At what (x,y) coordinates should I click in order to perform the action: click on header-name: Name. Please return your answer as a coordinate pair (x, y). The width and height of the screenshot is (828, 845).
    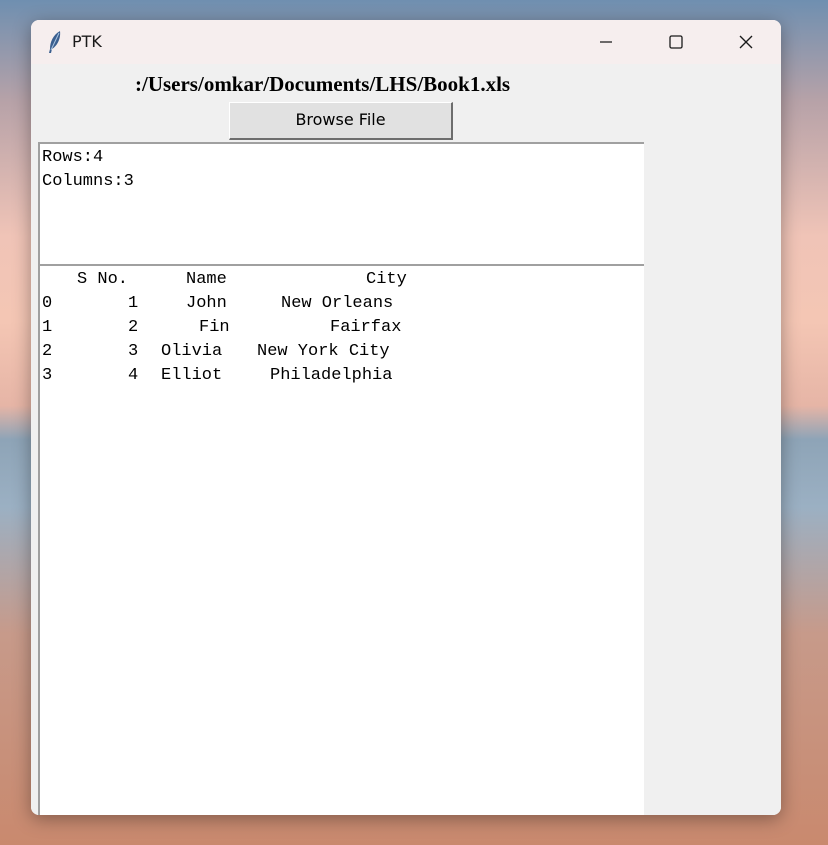
    Looking at the image, I should click on (206, 279).